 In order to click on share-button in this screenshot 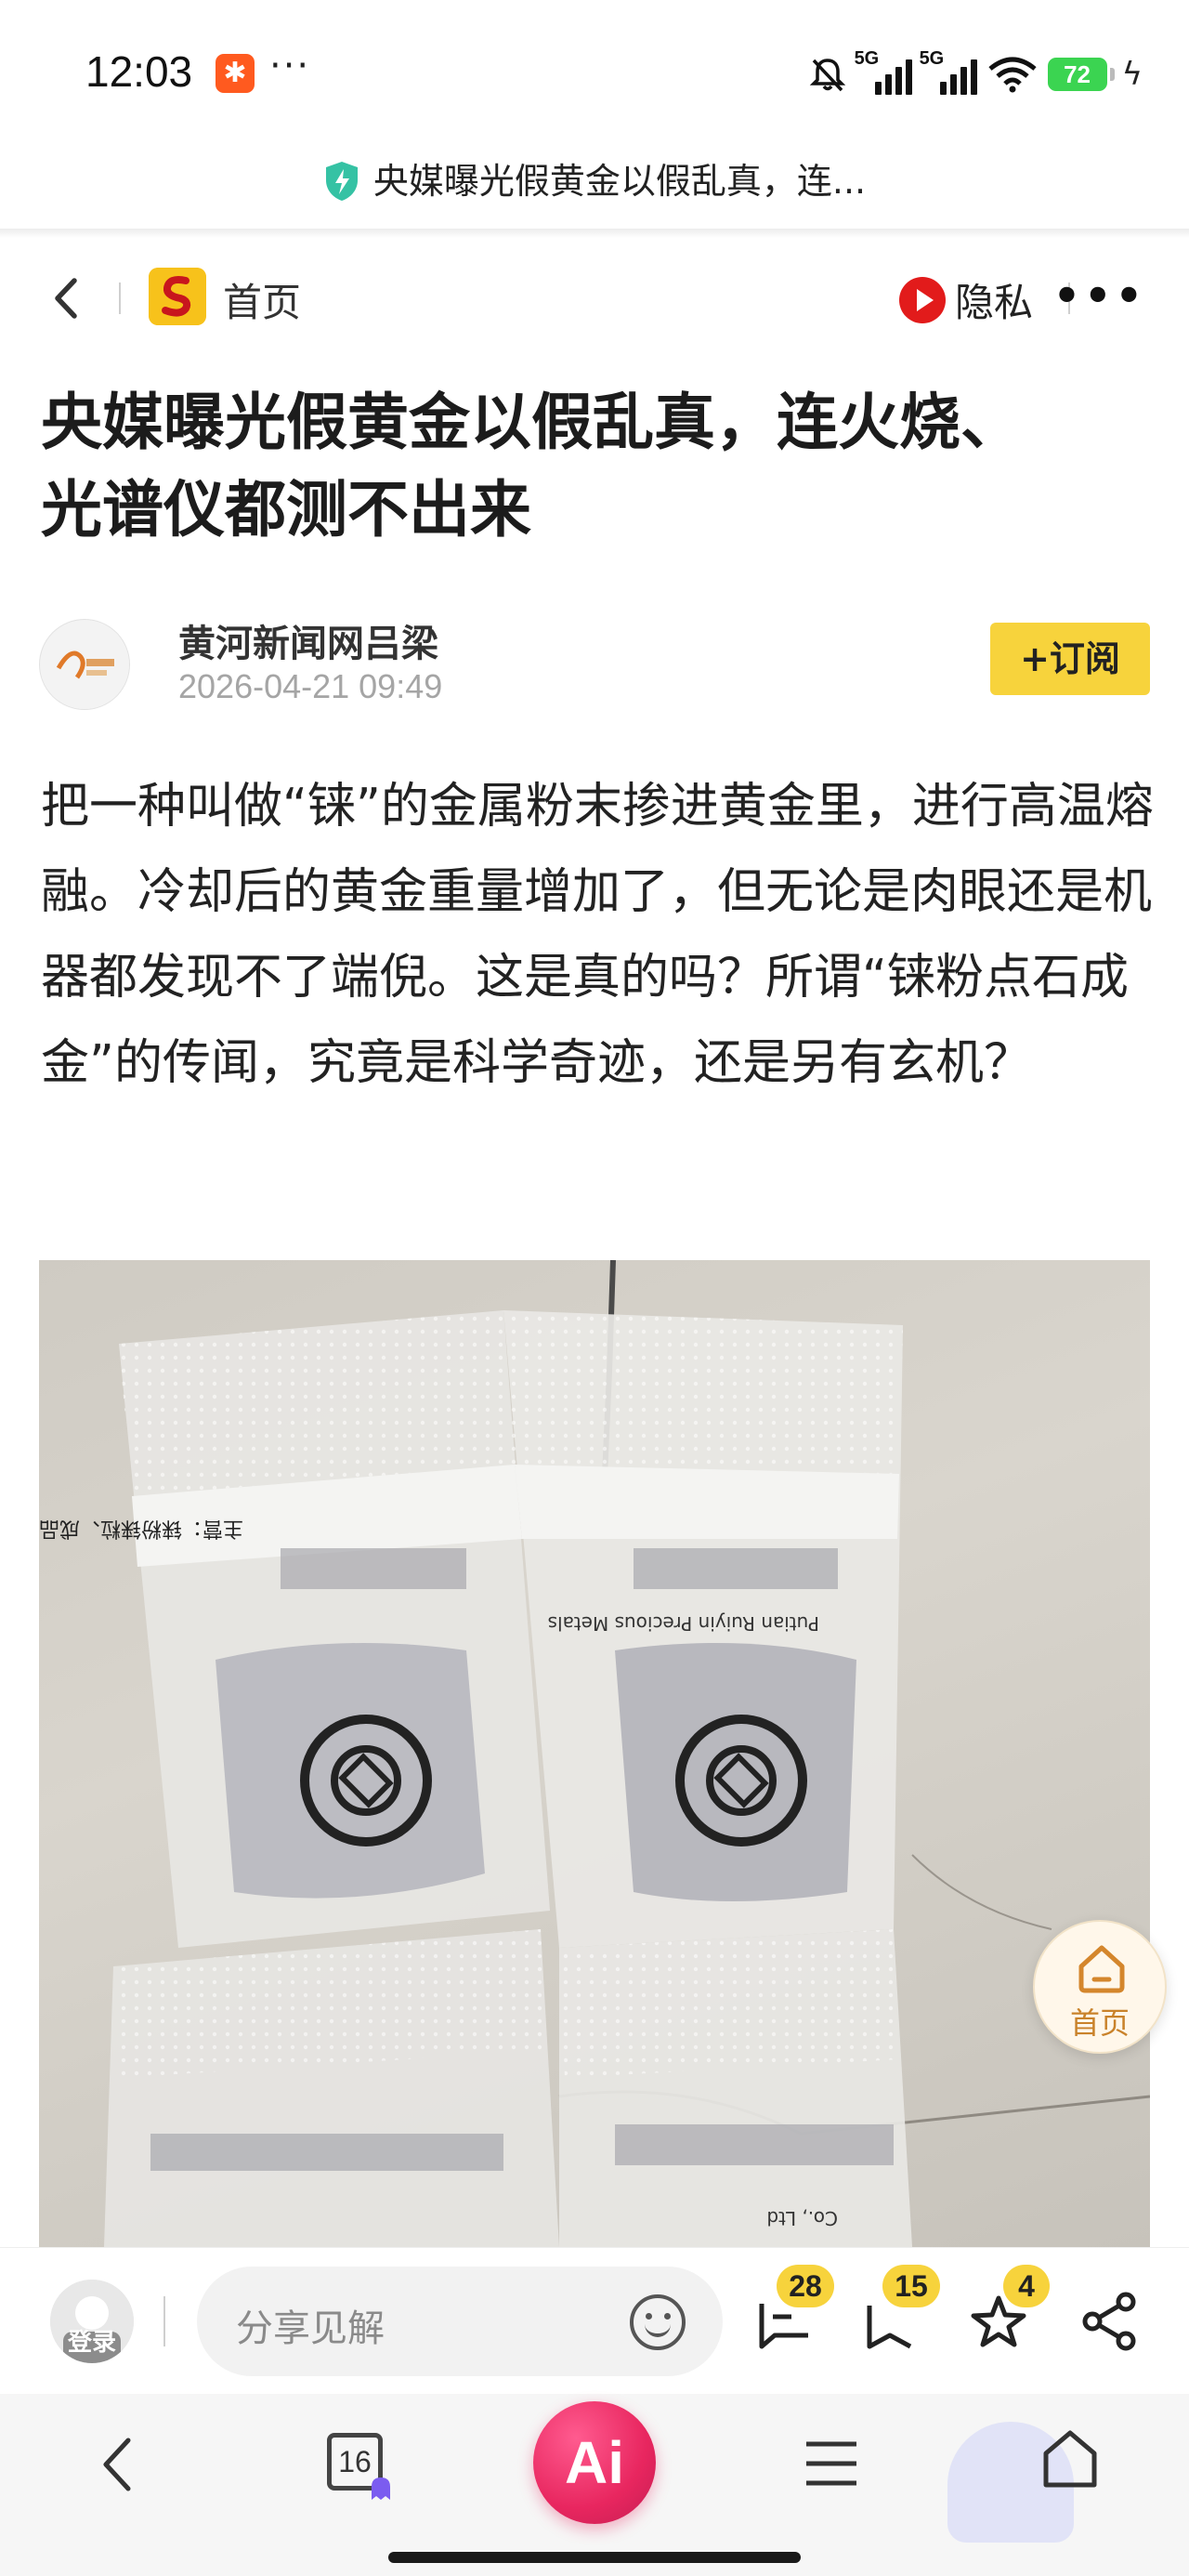, I will do `click(1110, 2321)`.